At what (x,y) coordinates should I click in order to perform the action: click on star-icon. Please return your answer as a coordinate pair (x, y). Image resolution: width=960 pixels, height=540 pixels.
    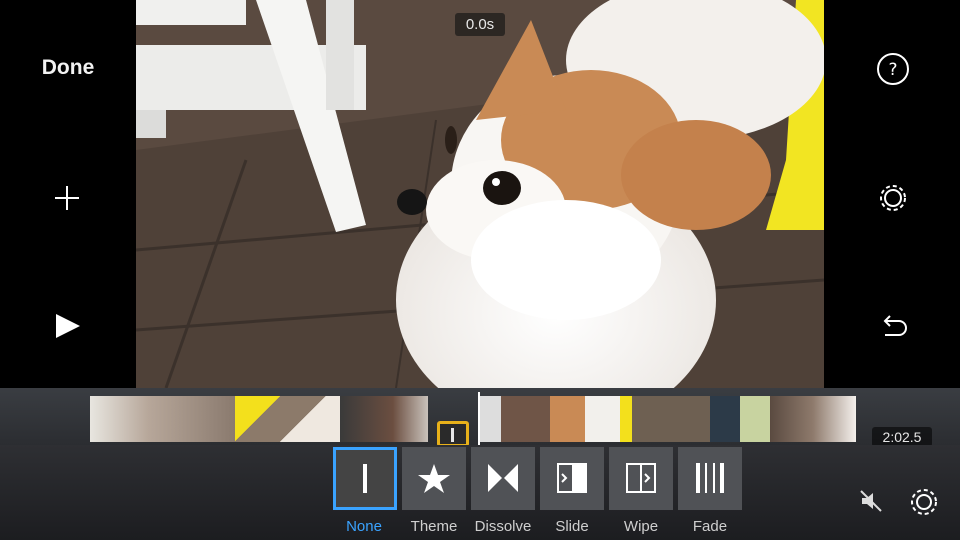
    Looking at the image, I should click on (434, 478).